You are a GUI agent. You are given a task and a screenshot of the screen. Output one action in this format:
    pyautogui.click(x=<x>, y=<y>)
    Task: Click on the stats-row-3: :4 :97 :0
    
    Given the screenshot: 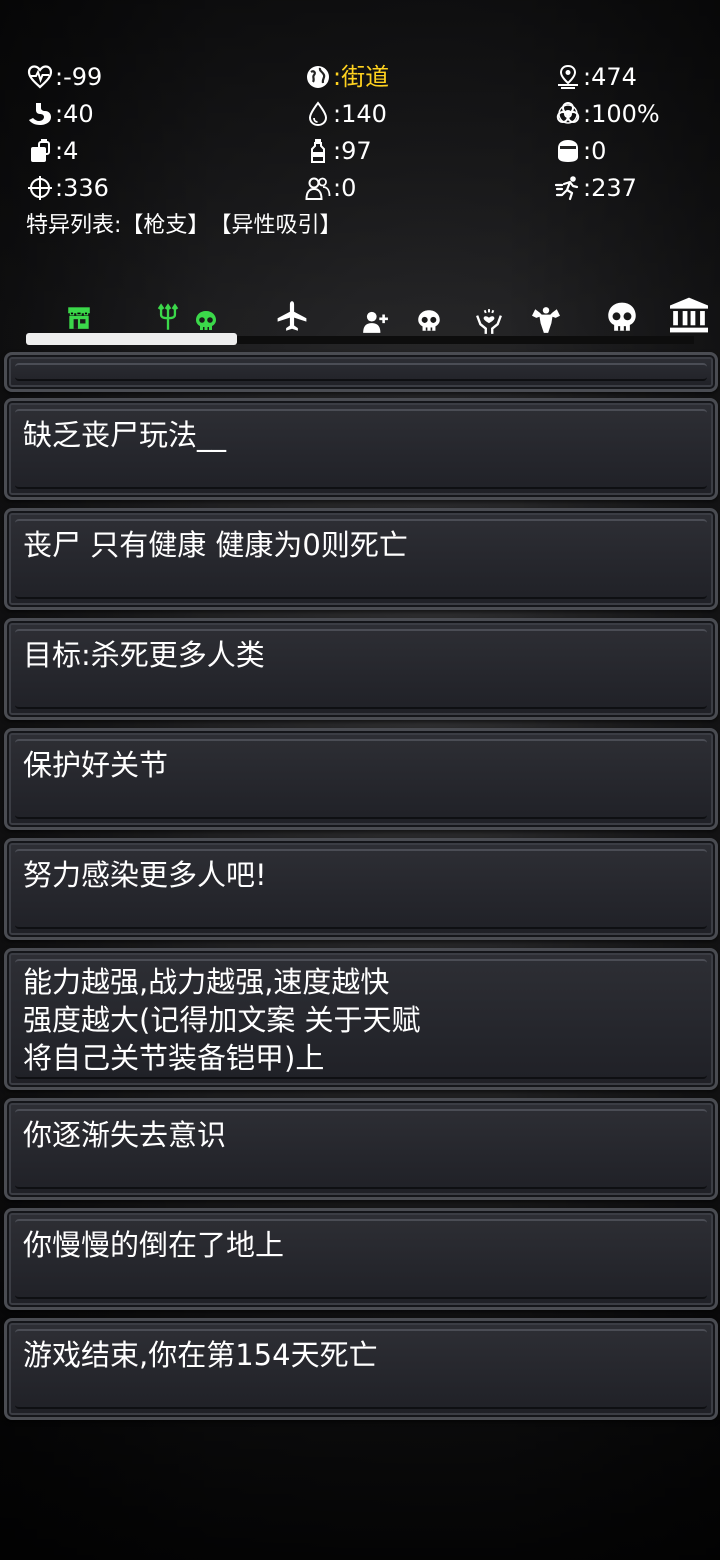 What is the action you would take?
    pyautogui.click(x=366, y=150)
    